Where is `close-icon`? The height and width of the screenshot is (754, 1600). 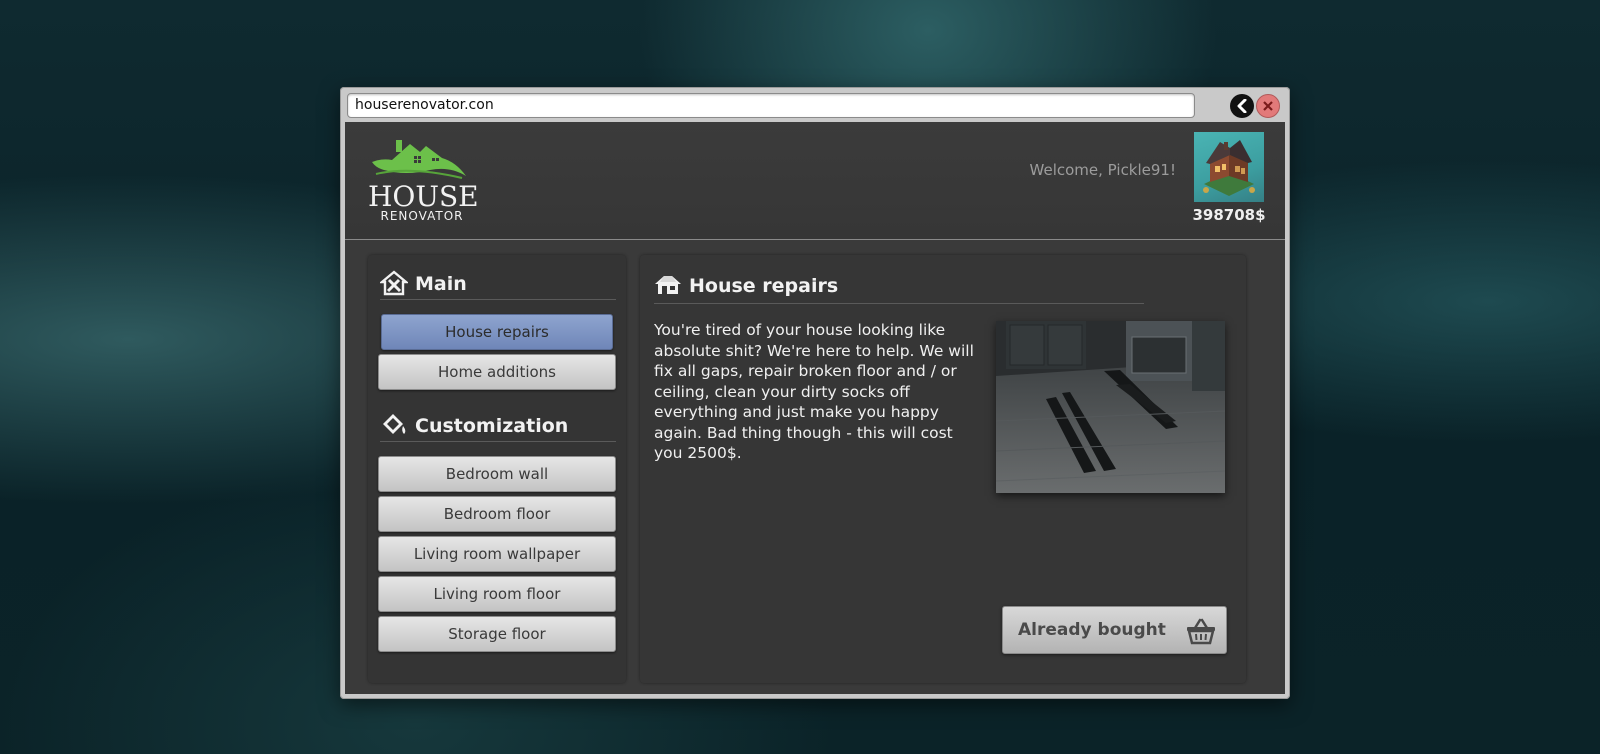
close-icon is located at coordinates (1268, 106).